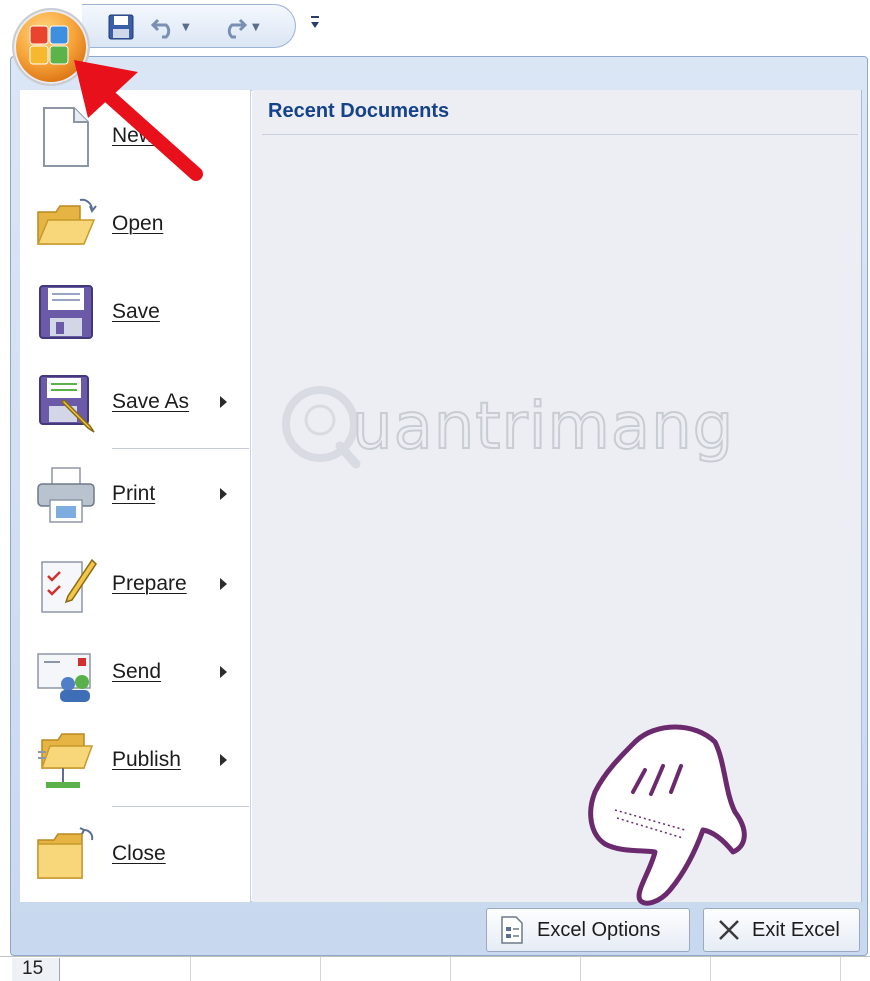 The width and height of the screenshot is (870, 981). Describe the element at coordinates (186, 27) in the screenshot. I see `undo-dropdown-icon: ▼` at that location.